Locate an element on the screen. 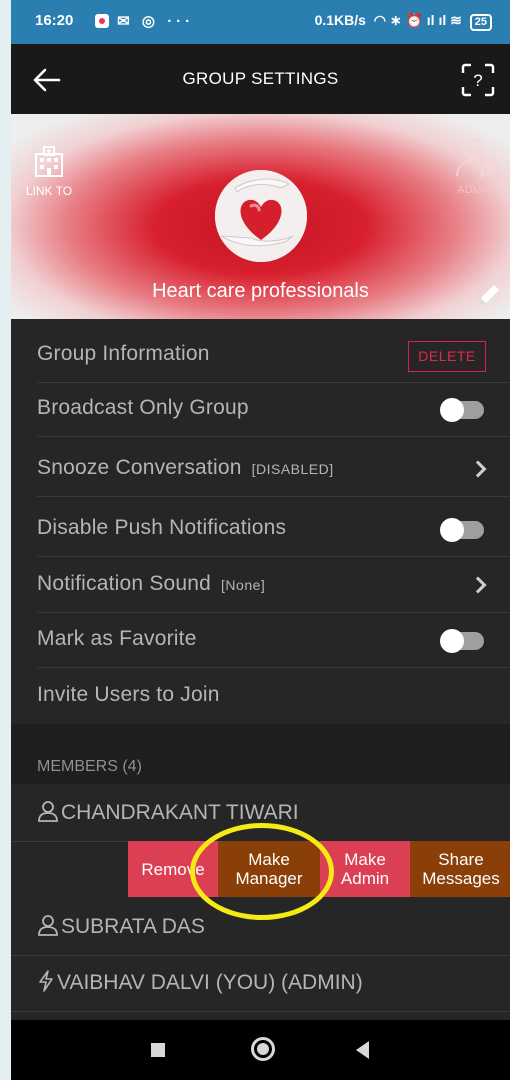 The height and width of the screenshot is (1080, 510). status-right: 0.1KB/s ◠ ∗ ⏰ ıl ıl ≋ 25 is located at coordinates (403, 21).